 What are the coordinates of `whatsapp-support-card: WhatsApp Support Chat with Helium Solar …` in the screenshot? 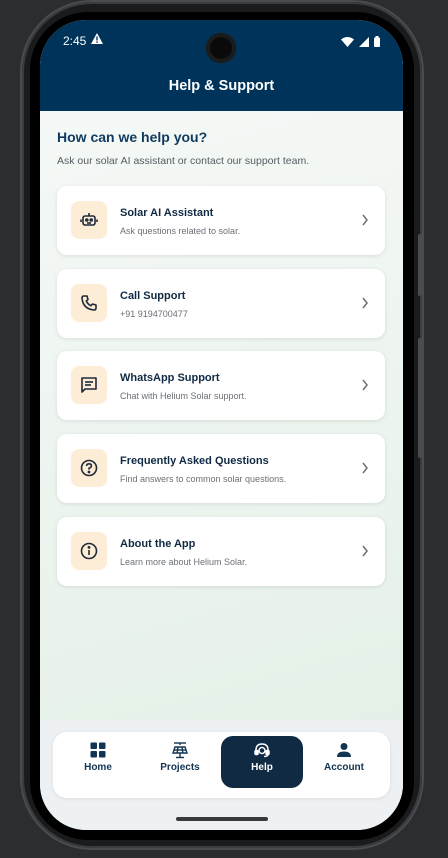 It's located at (221, 385).